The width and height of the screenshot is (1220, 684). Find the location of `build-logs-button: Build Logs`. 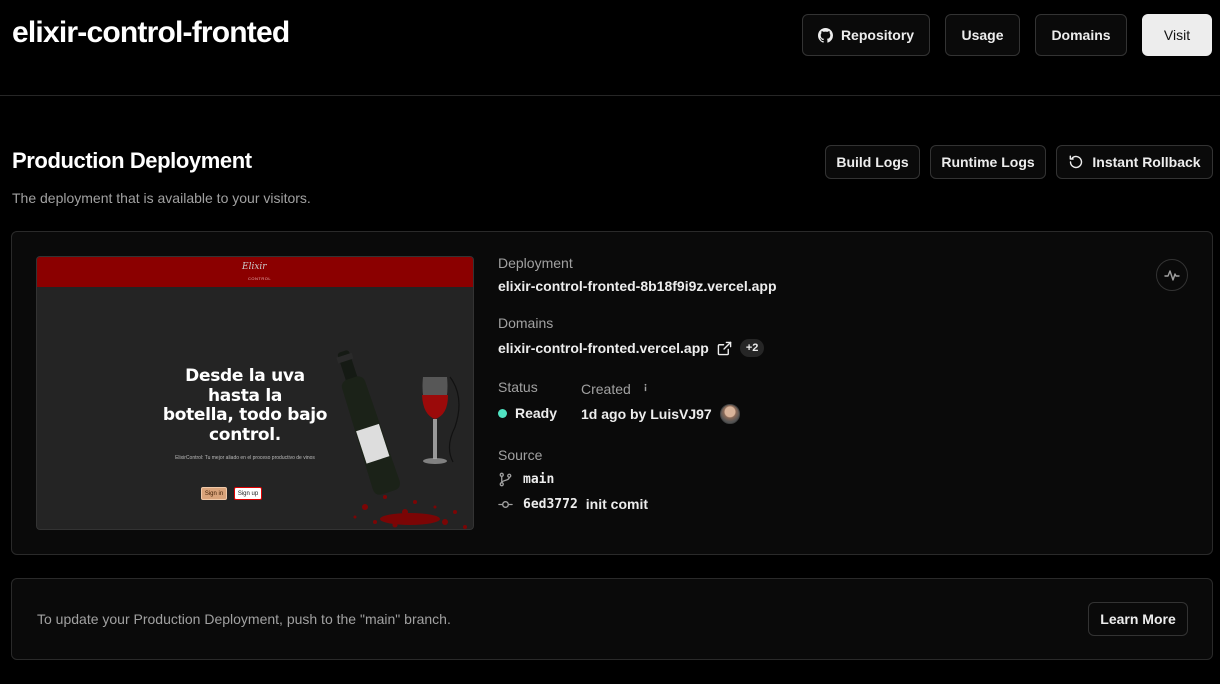

build-logs-button: Build Logs is located at coordinates (872, 162).